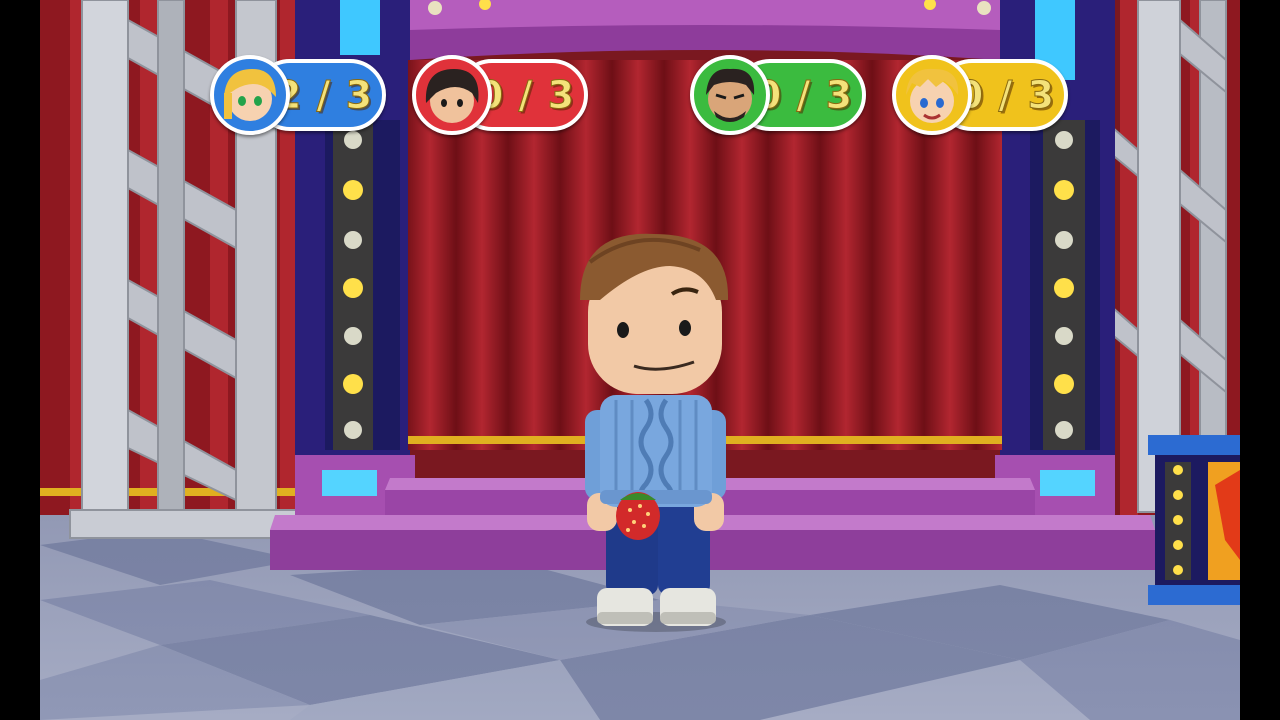 The width and height of the screenshot is (1280, 720). I want to click on player-3-score-pill: 0 / 3, so click(779, 95).